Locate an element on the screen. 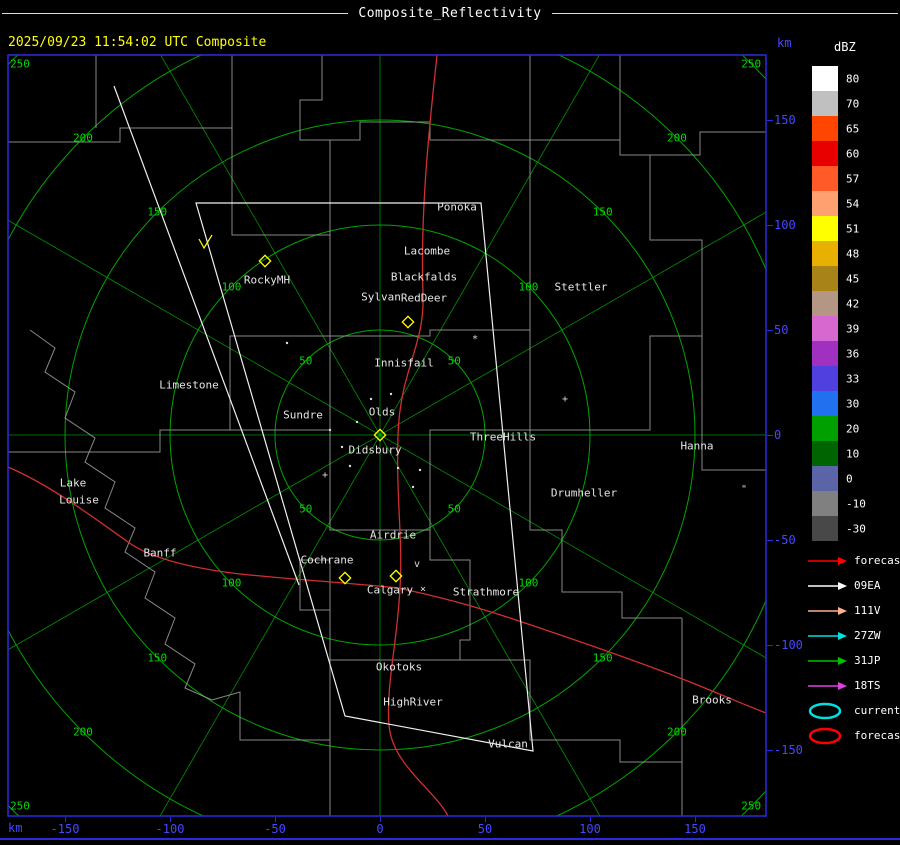 This screenshot has height=845, width=900. legend-row-31JP: 31JP is located at coordinates (843, 660).